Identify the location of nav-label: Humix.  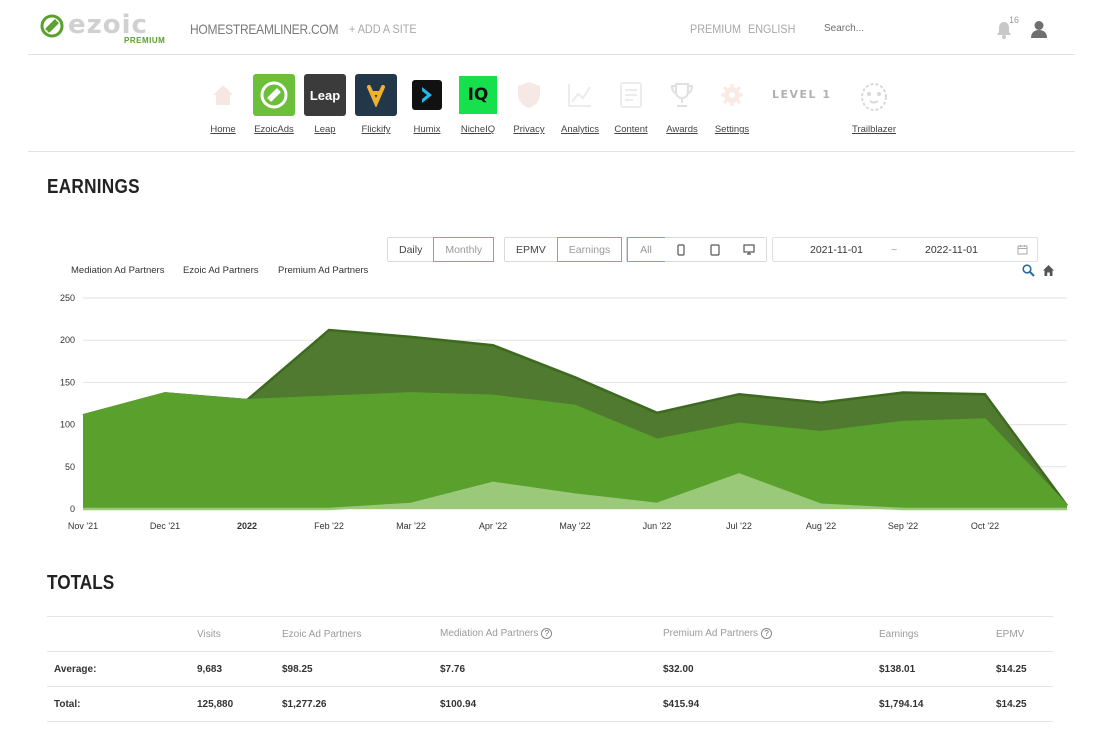
(427, 129).